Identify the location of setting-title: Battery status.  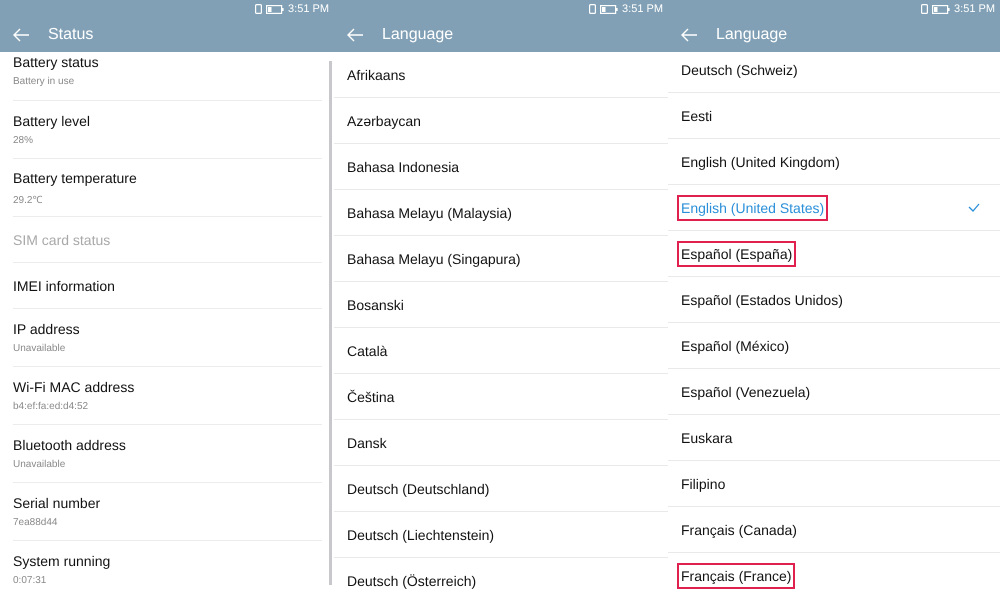
(56, 62).